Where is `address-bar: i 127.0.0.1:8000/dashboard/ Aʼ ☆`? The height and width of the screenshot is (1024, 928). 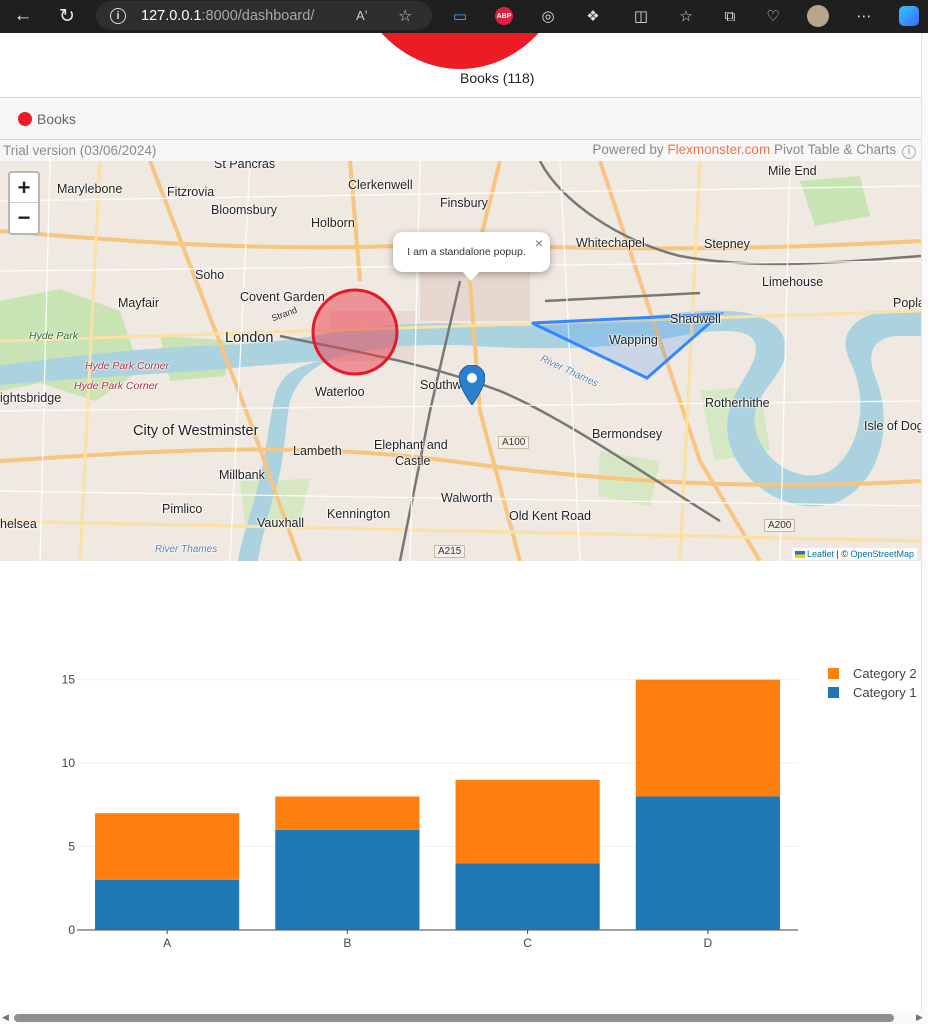
address-bar: i 127.0.0.1:8000/dashboard/ Aʼ ☆ is located at coordinates (264, 15).